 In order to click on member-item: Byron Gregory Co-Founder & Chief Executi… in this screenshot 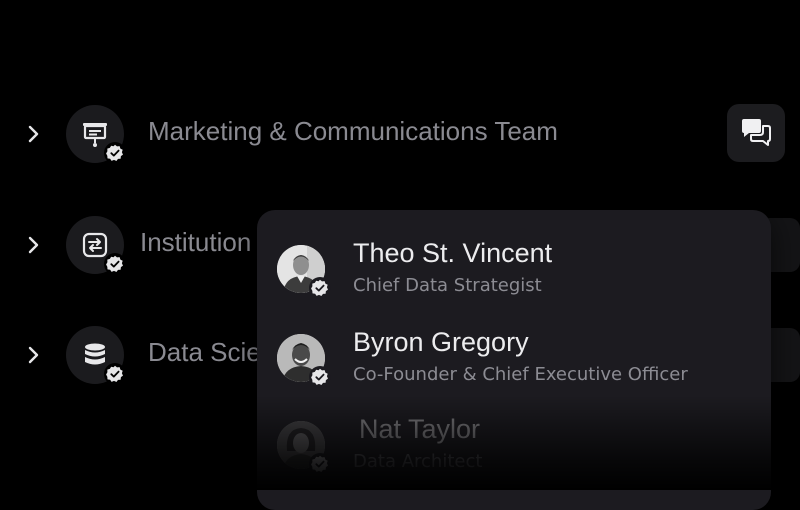, I will do `click(514, 368)`.